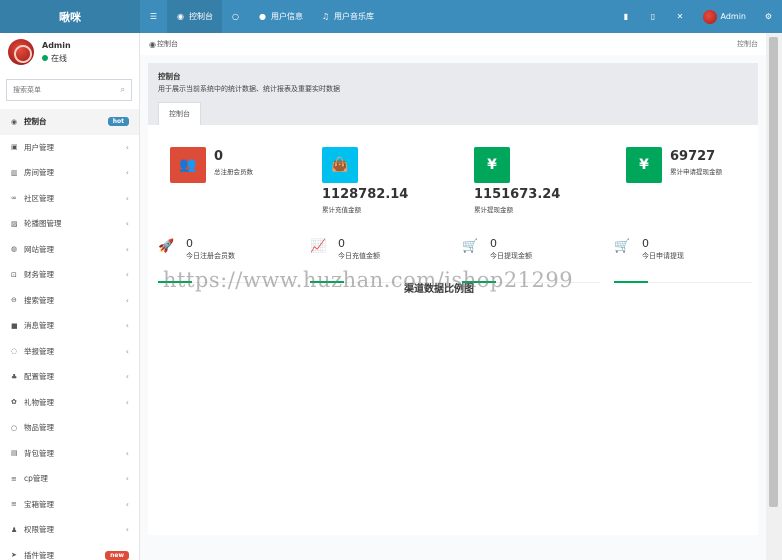 The height and width of the screenshot is (560, 782). I want to click on stat-label: 累计申请提现金额, so click(696, 172).